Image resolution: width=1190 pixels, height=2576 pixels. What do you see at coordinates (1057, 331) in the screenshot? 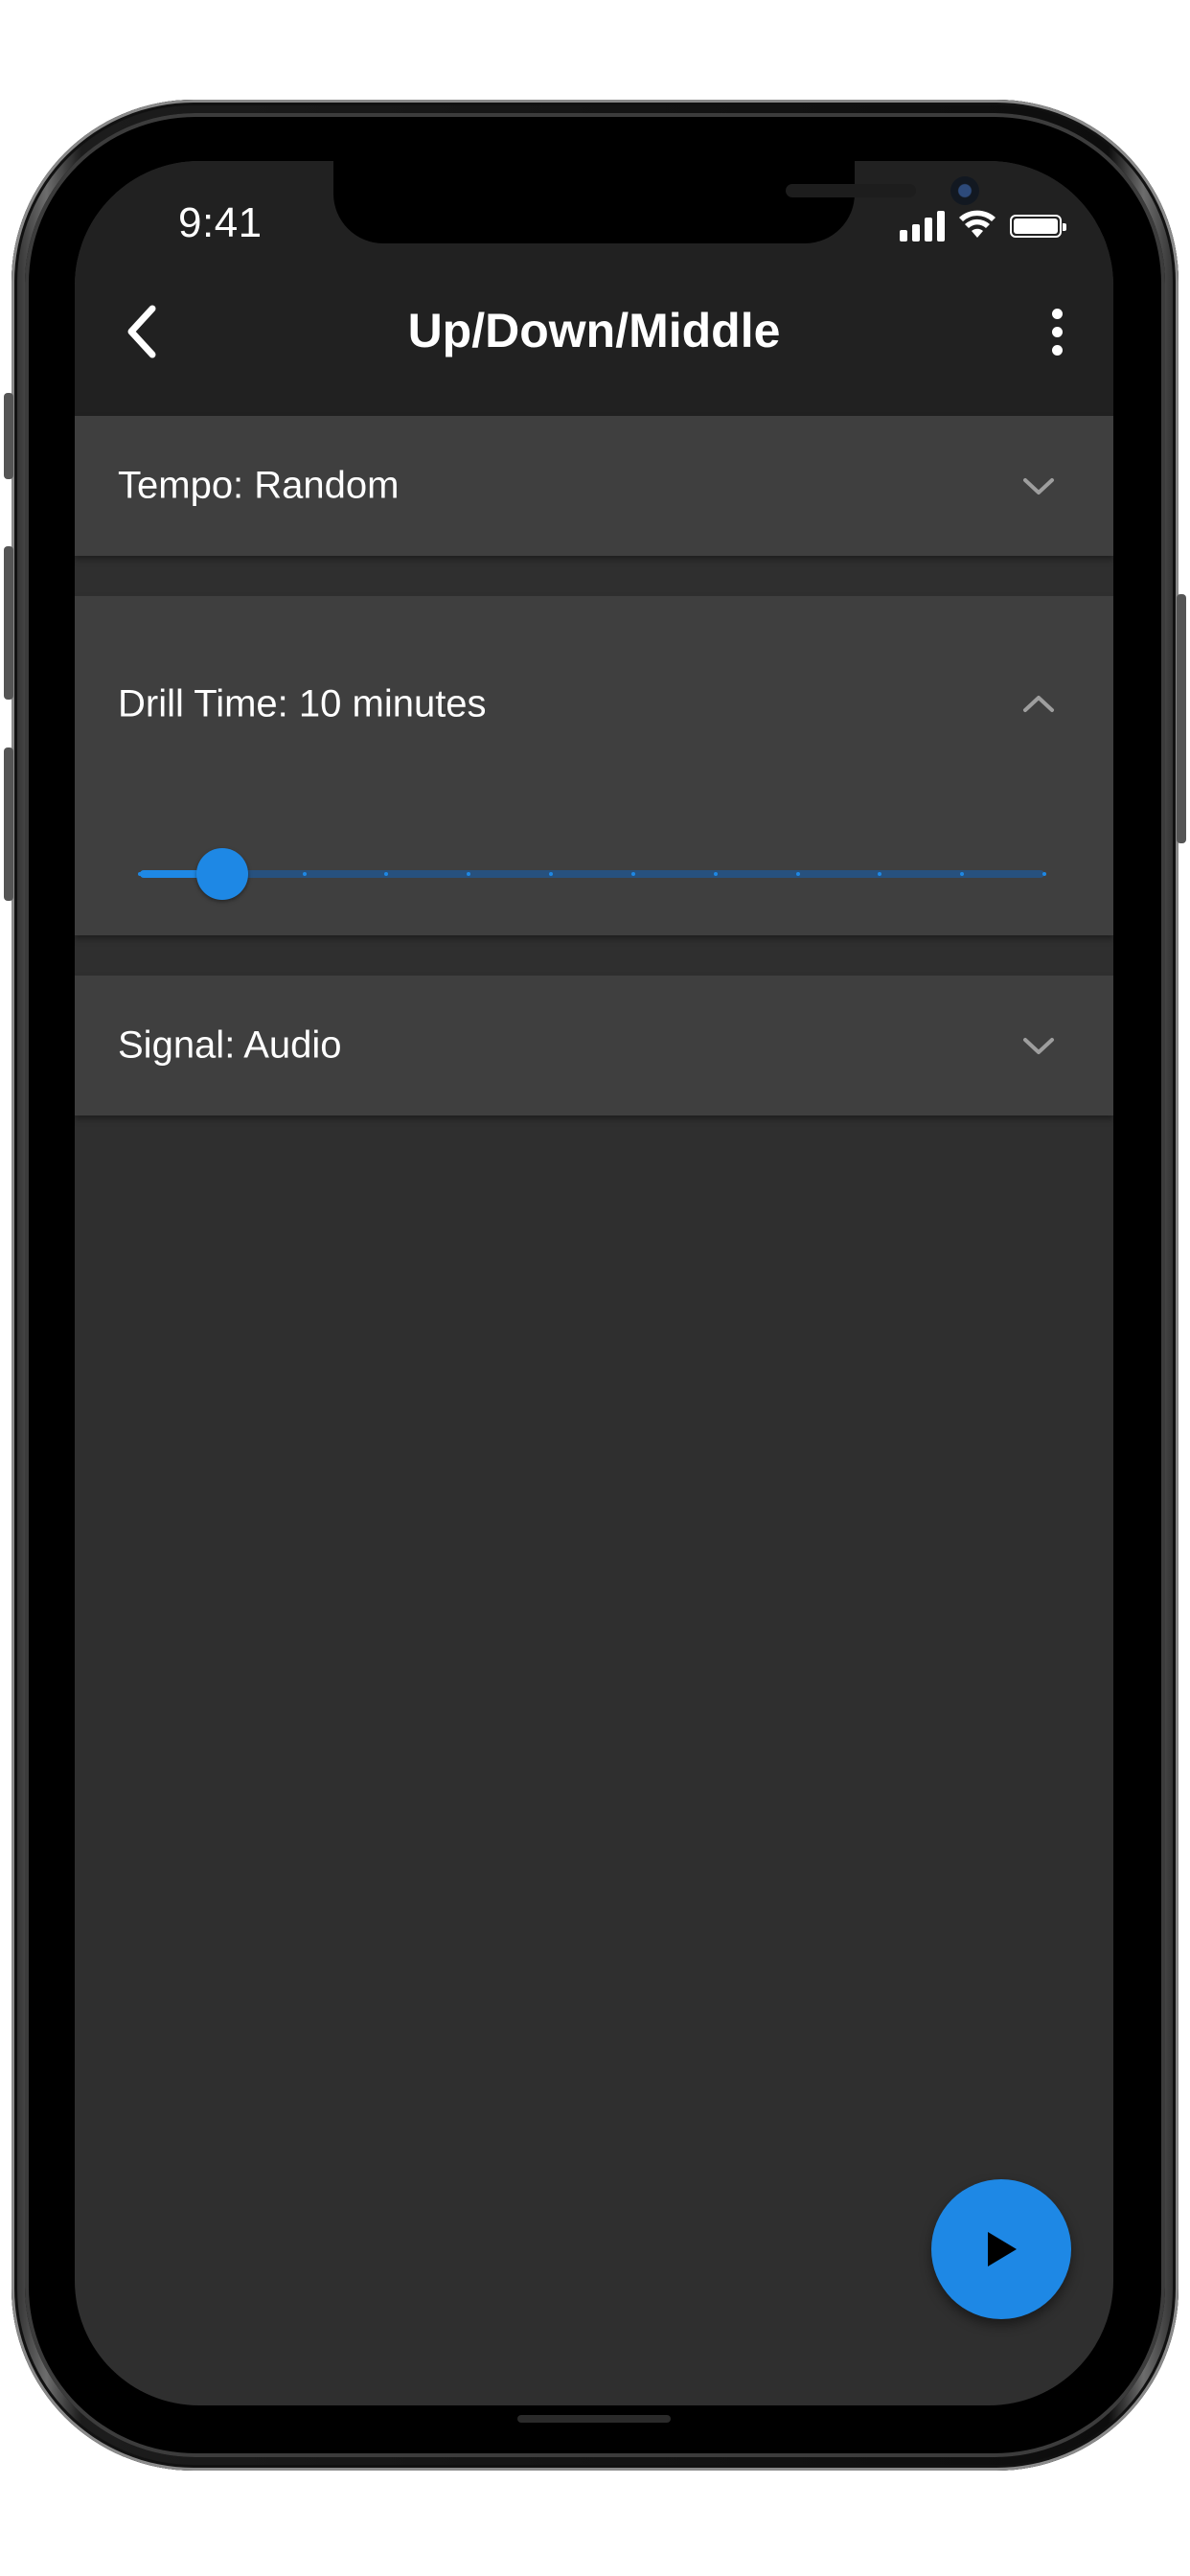
I see `more-options-button` at bounding box center [1057, 331].